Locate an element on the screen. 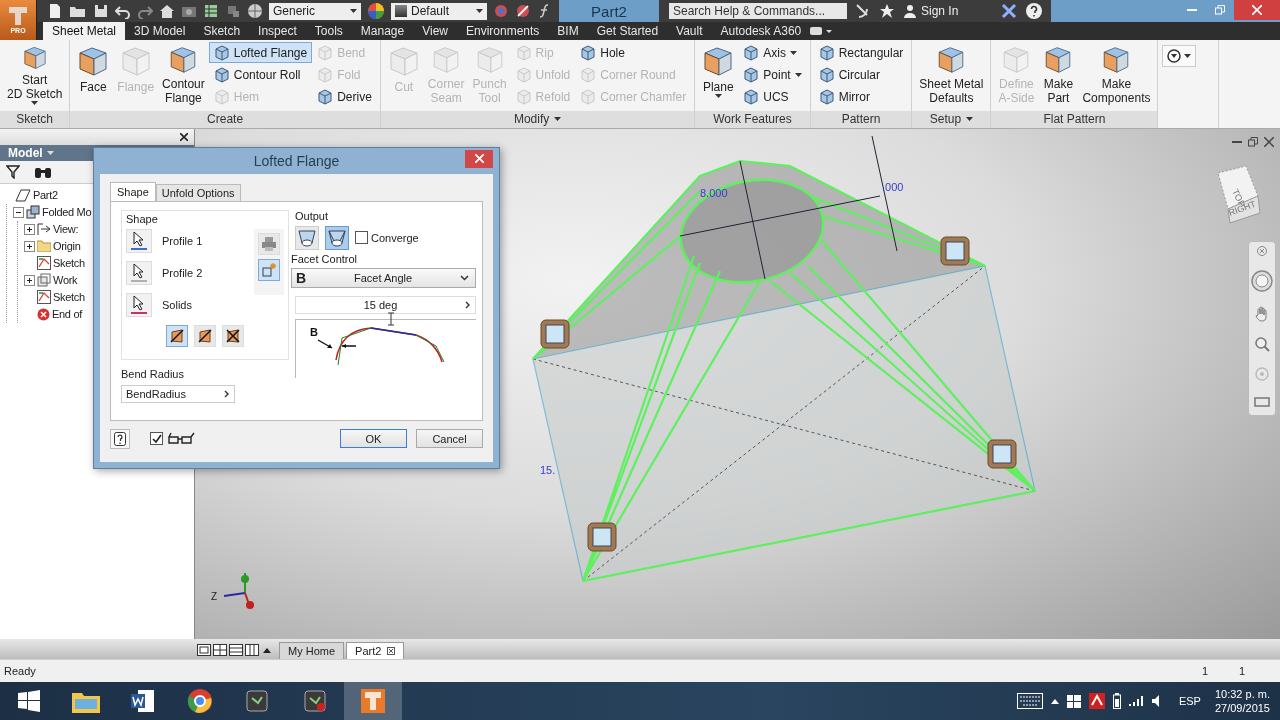  tree-item: Part2 is located at coordinates (45, 195).